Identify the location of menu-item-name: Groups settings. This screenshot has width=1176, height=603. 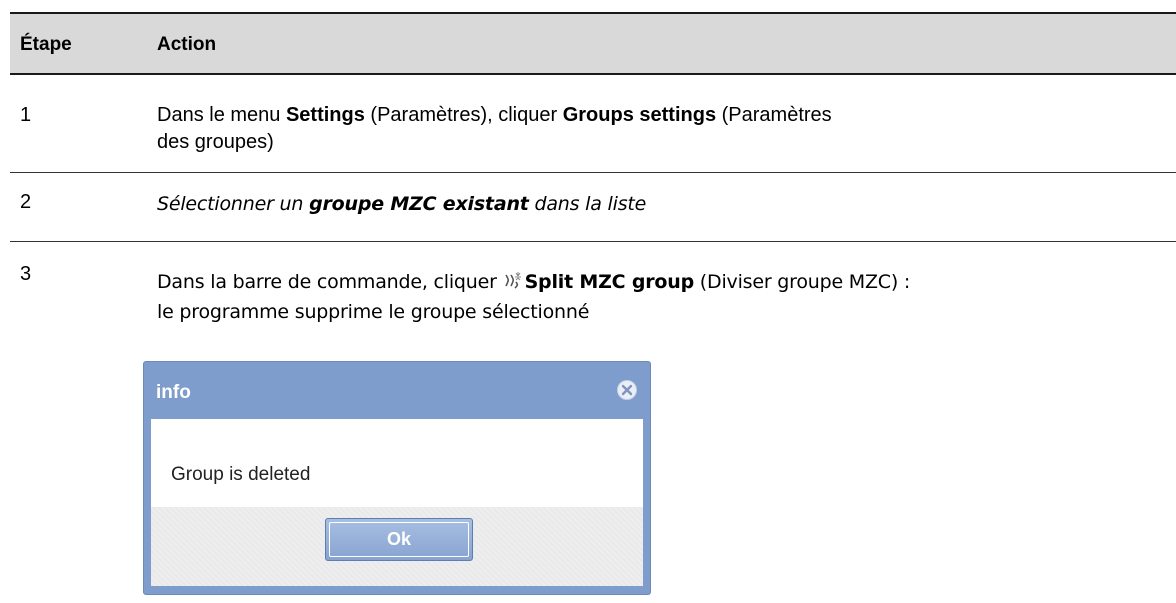
(639, 115).